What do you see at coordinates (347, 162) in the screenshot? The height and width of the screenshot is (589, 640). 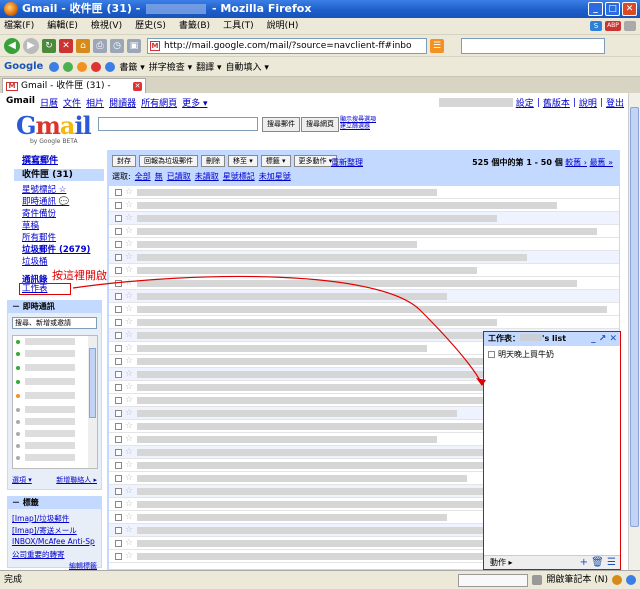 I see `refresh-link: 重新整理` at bounding box center [347, 162].